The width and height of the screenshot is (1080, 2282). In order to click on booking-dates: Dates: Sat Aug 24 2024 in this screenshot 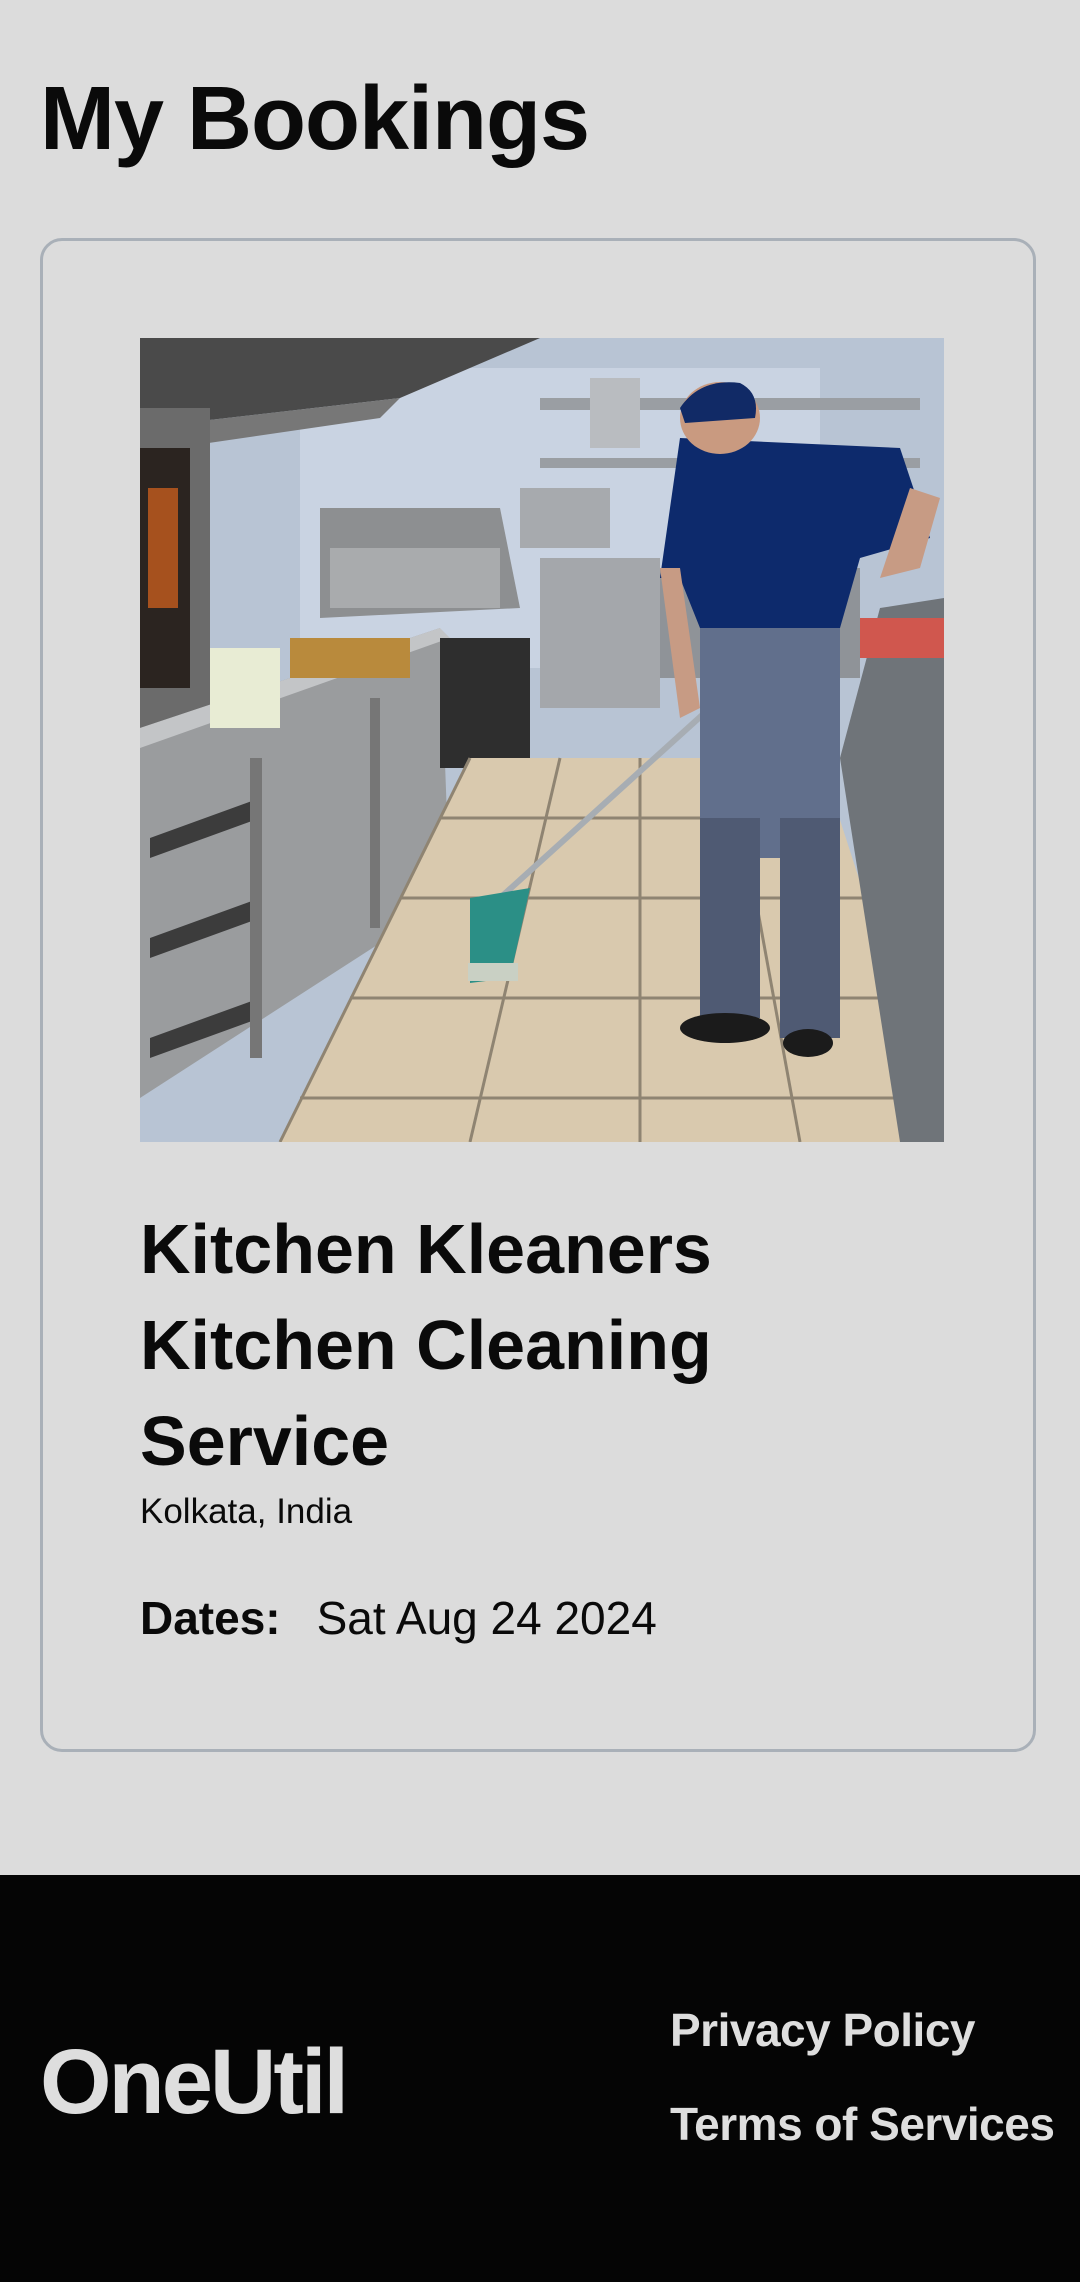, I will do `click(398, 1618)`.